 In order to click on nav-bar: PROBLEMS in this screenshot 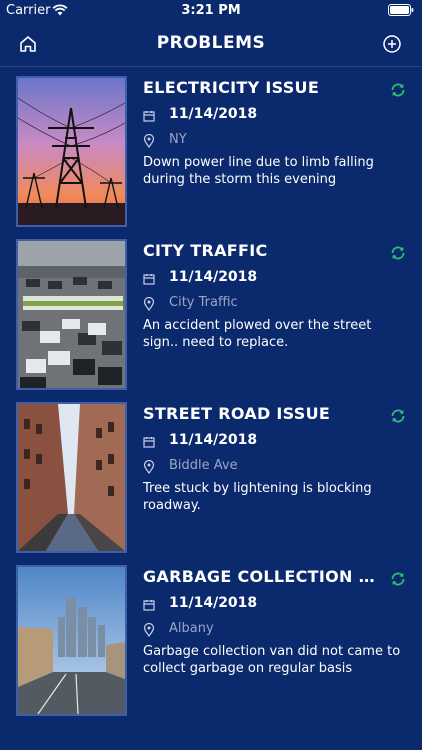, I will do `click(211, 44)`.